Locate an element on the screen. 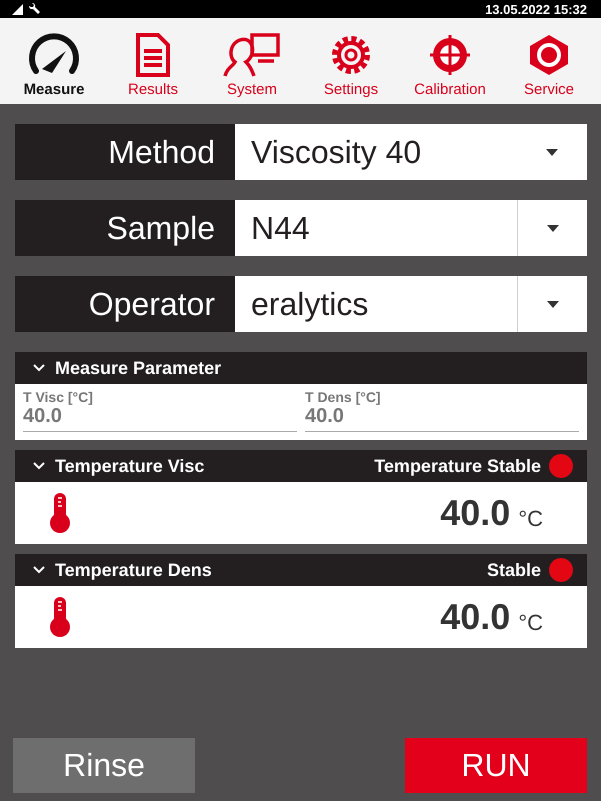 The height and width of the screenshot is (801, 601). field-label: T Dens [°C] is located at coordinates (343, 397).